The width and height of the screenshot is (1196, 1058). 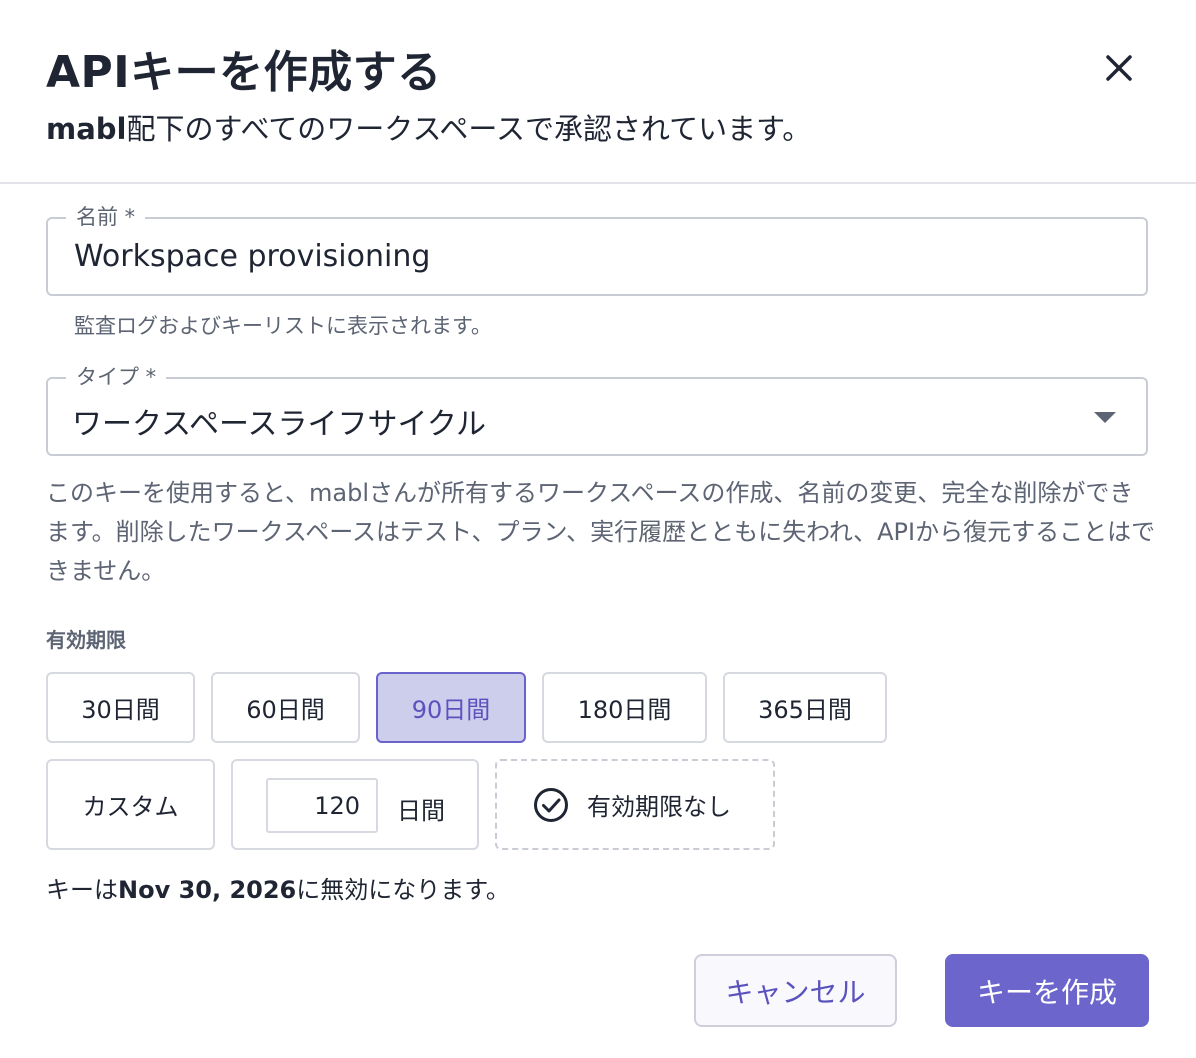 What do you see at coordinates (805, 707) in the screenshot?
I see `expiration-option-365: 365日間` at bounding box center [805, 707].